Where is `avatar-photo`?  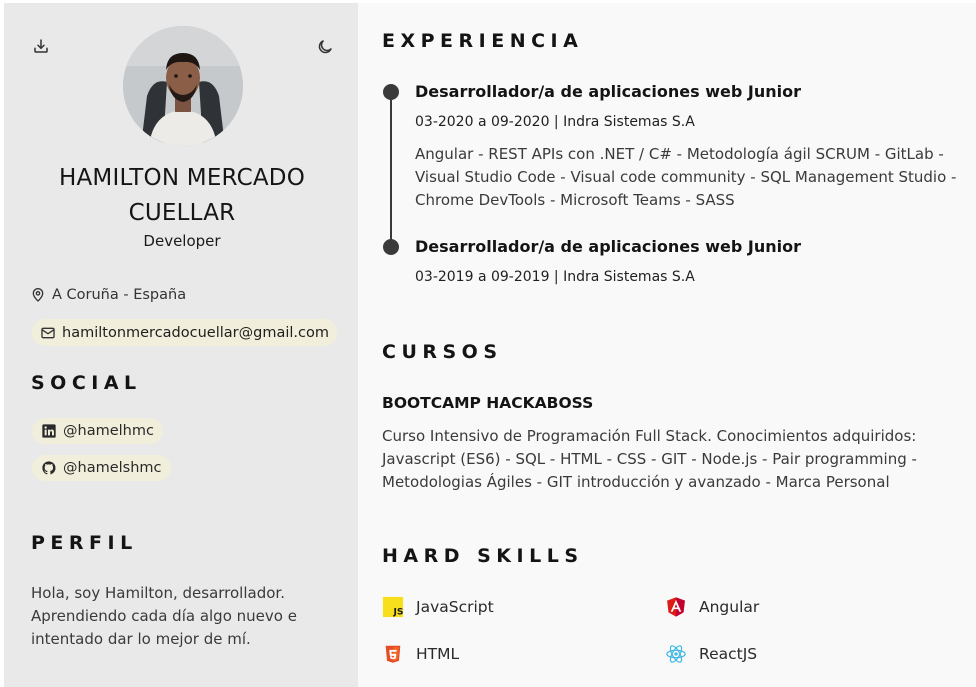 avatar-photo is located at coordinates (183, 86).